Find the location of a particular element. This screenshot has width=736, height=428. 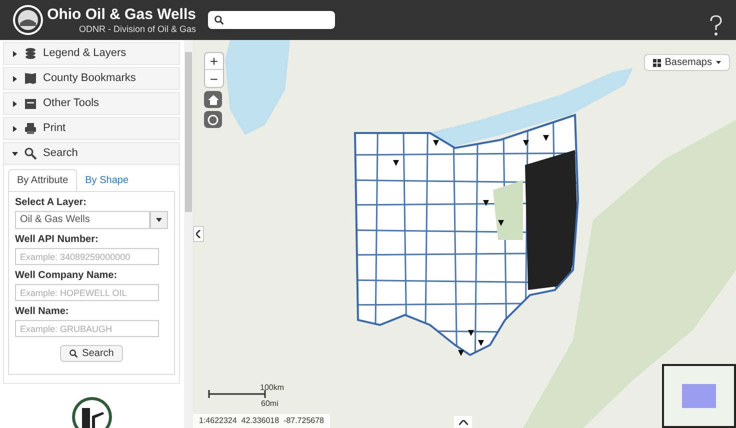

home-button is located at coordinates (213, 99).